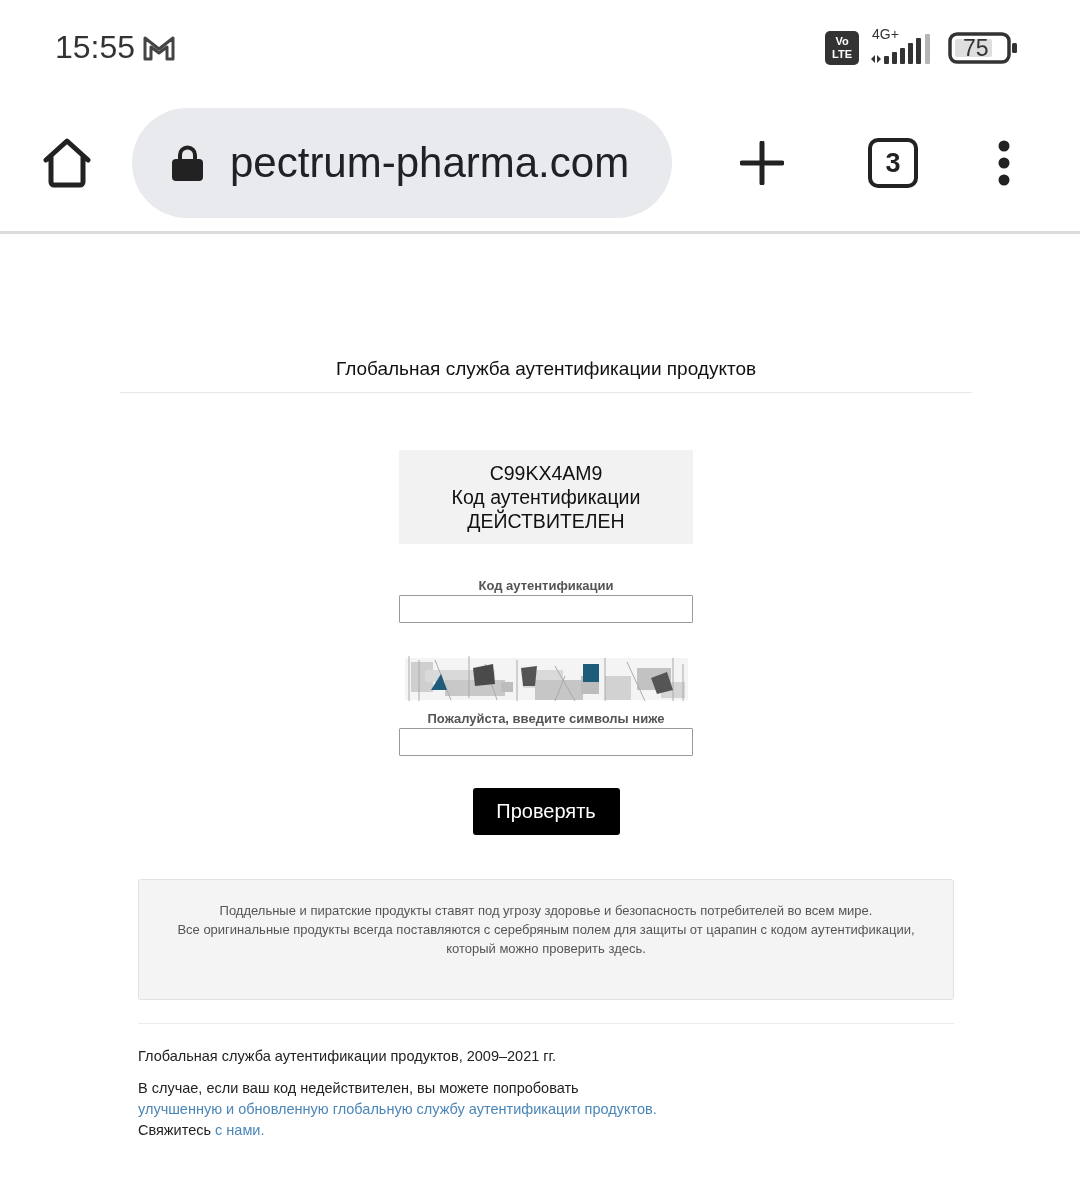 The height and width of the screenshot is (1202, 1080). I want to click on copyright-text: Глобальная служба аутентификации продуктов, 2009–2021 гг., so click(348, 1056).